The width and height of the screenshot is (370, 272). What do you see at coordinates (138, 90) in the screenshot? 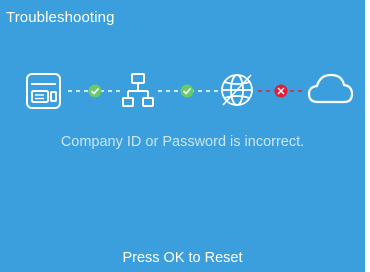
I see `network-icon` at bounding box center [138, 90].